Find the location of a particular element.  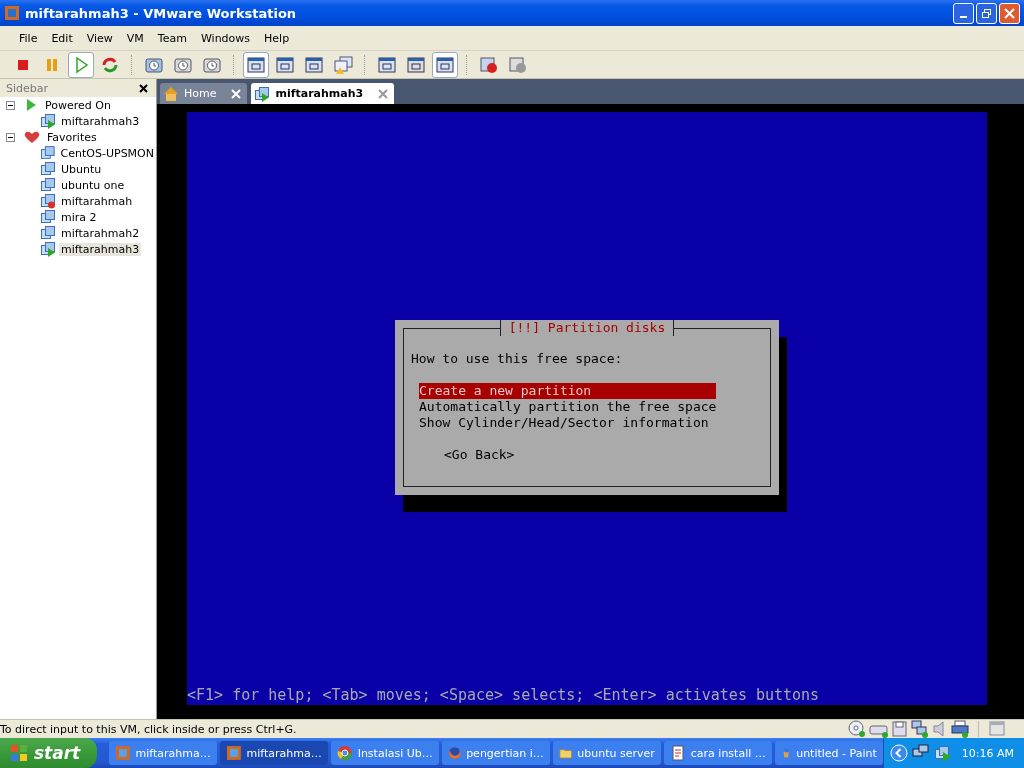

sidebar-title: Sidebar is located at coordinates (27, 88).